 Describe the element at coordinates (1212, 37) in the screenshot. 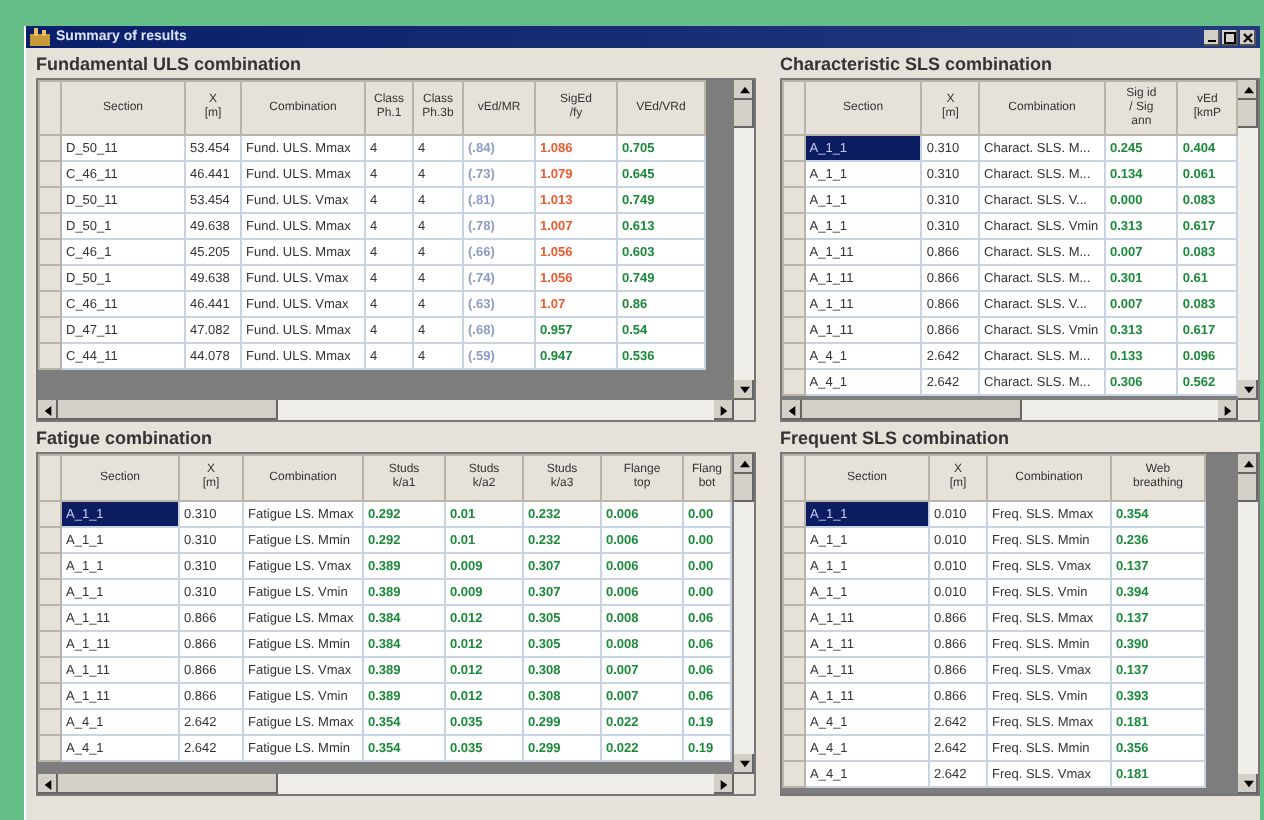

I see `minimize-button` at that location.